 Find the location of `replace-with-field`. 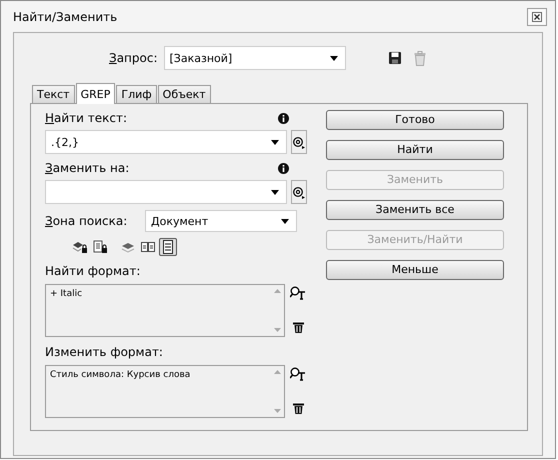

replace-with-field is located at coordinates (166, 192).